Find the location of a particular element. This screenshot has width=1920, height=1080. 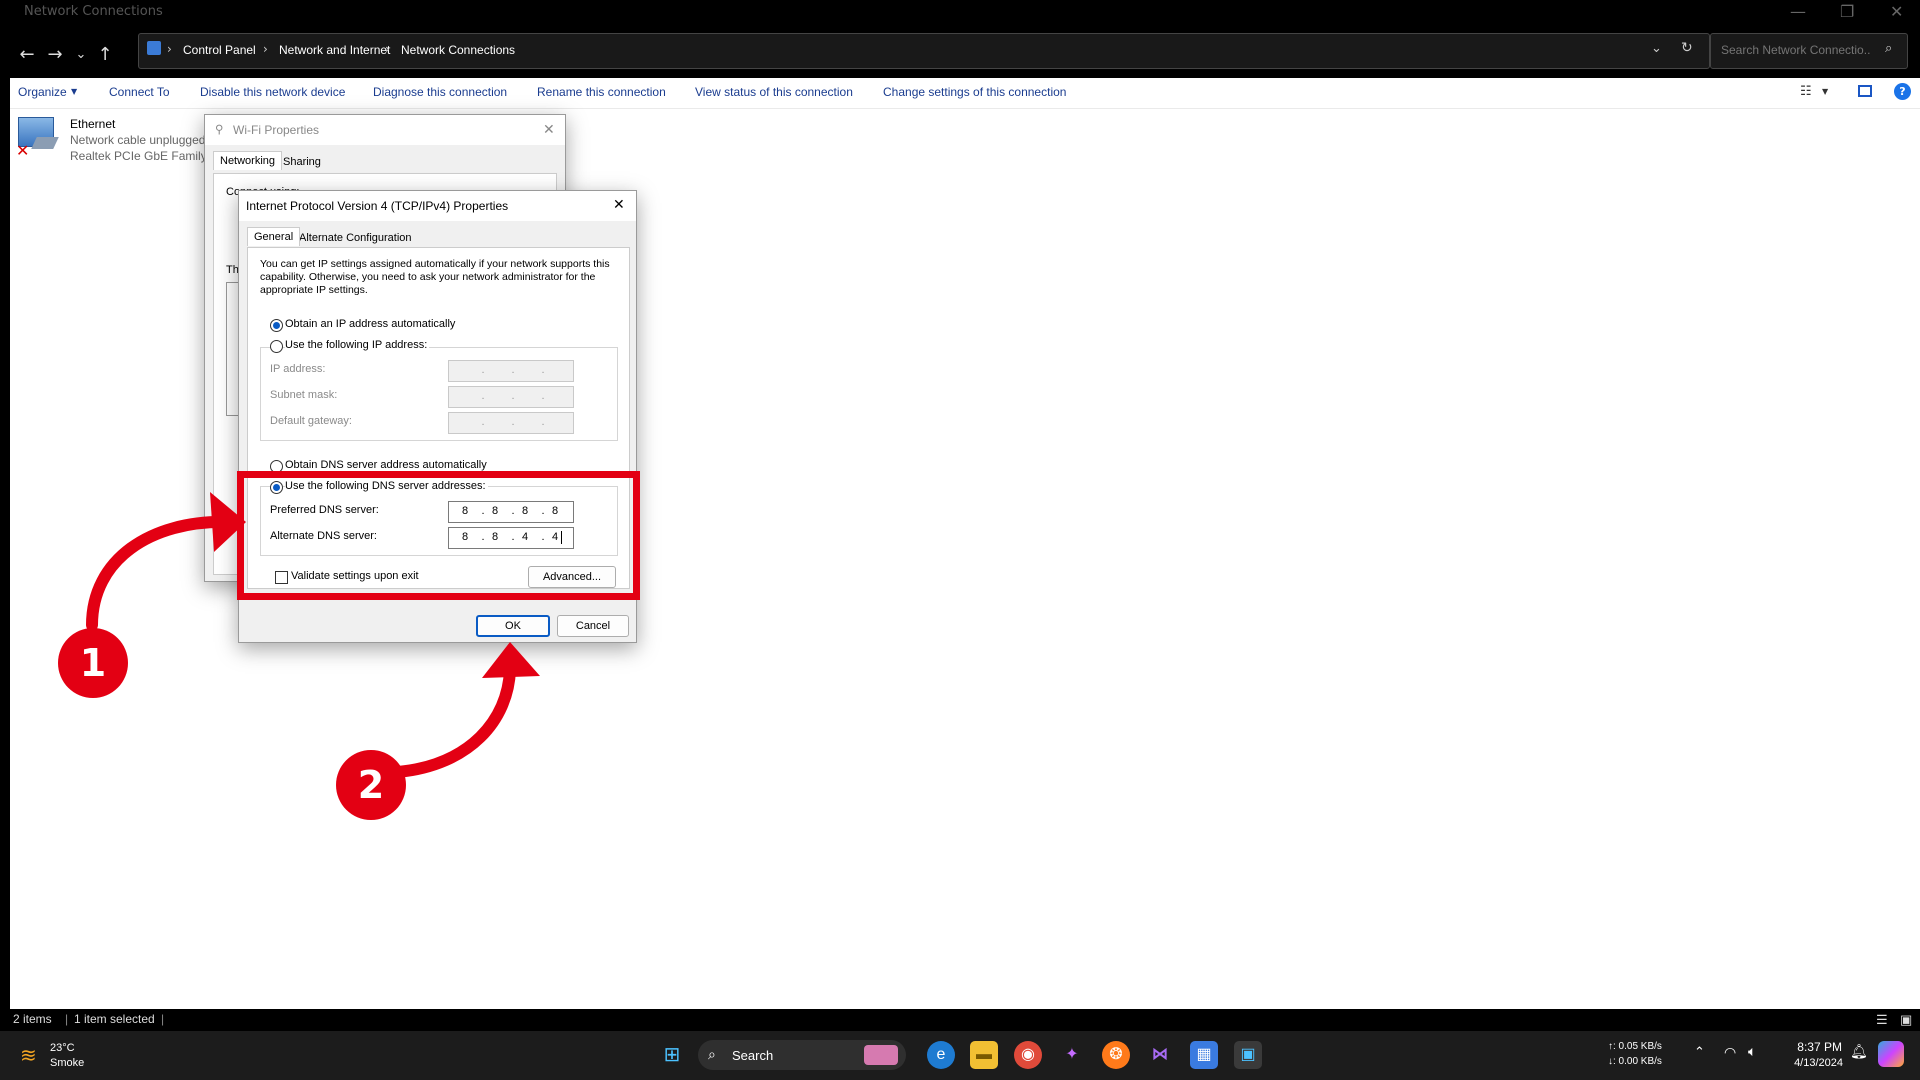

step-badge-1: 1 is located at coordinates (93, 663).